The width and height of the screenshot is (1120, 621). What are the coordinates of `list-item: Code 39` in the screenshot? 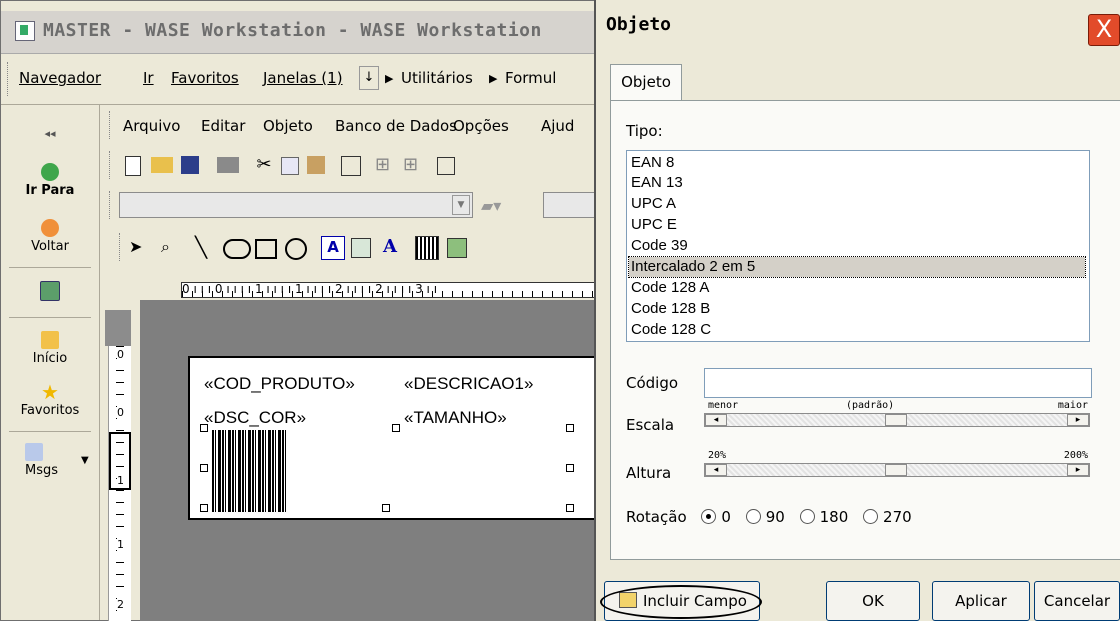 It's located at (857, 246).